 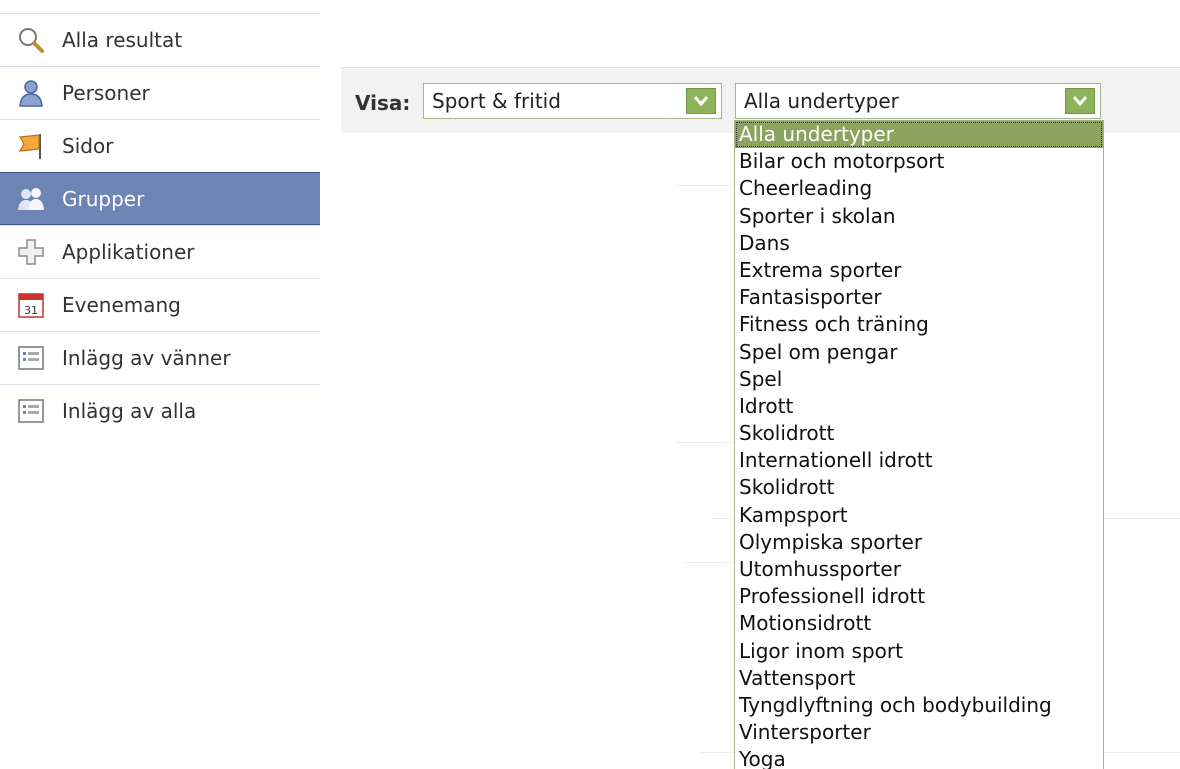 What do you see at coordinates (919, 732) in the screenshot?
I see `dropdown-option: Vintersporter` at bounding box center [919, 732].